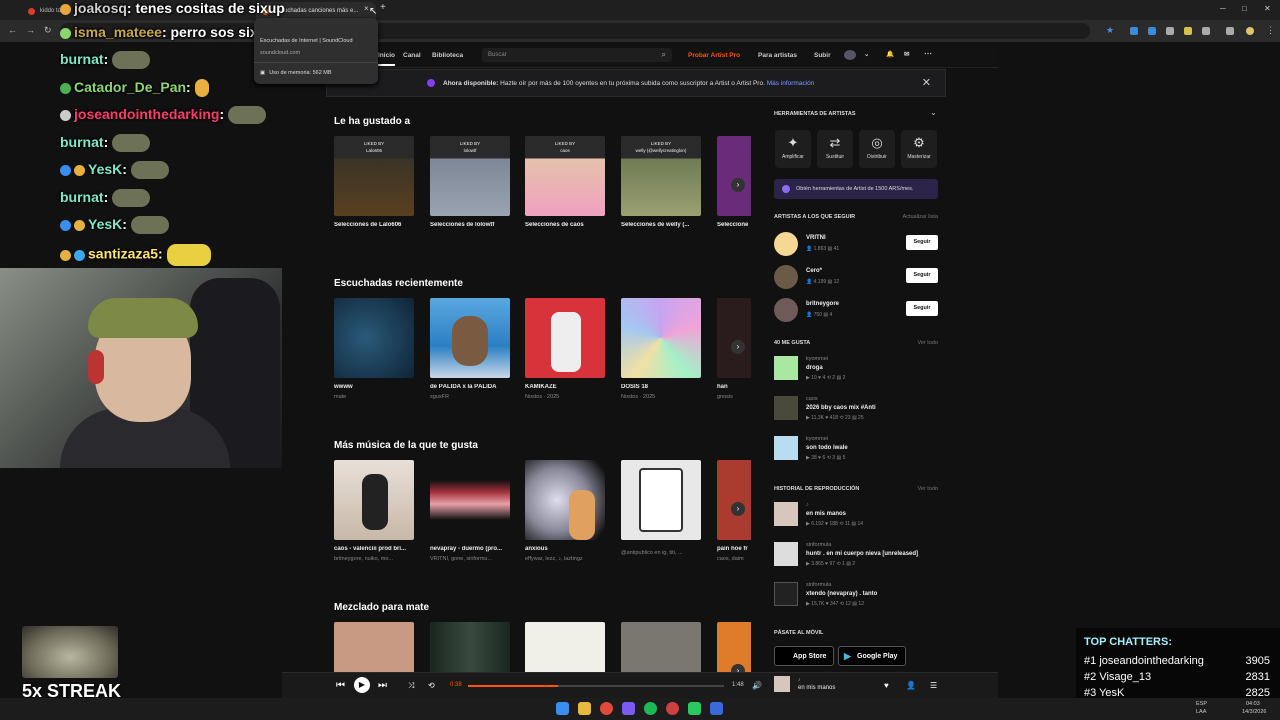  Describe the element at coordinates (584, 708) in the screenshot. I see `file-explorer-icon` at that location.